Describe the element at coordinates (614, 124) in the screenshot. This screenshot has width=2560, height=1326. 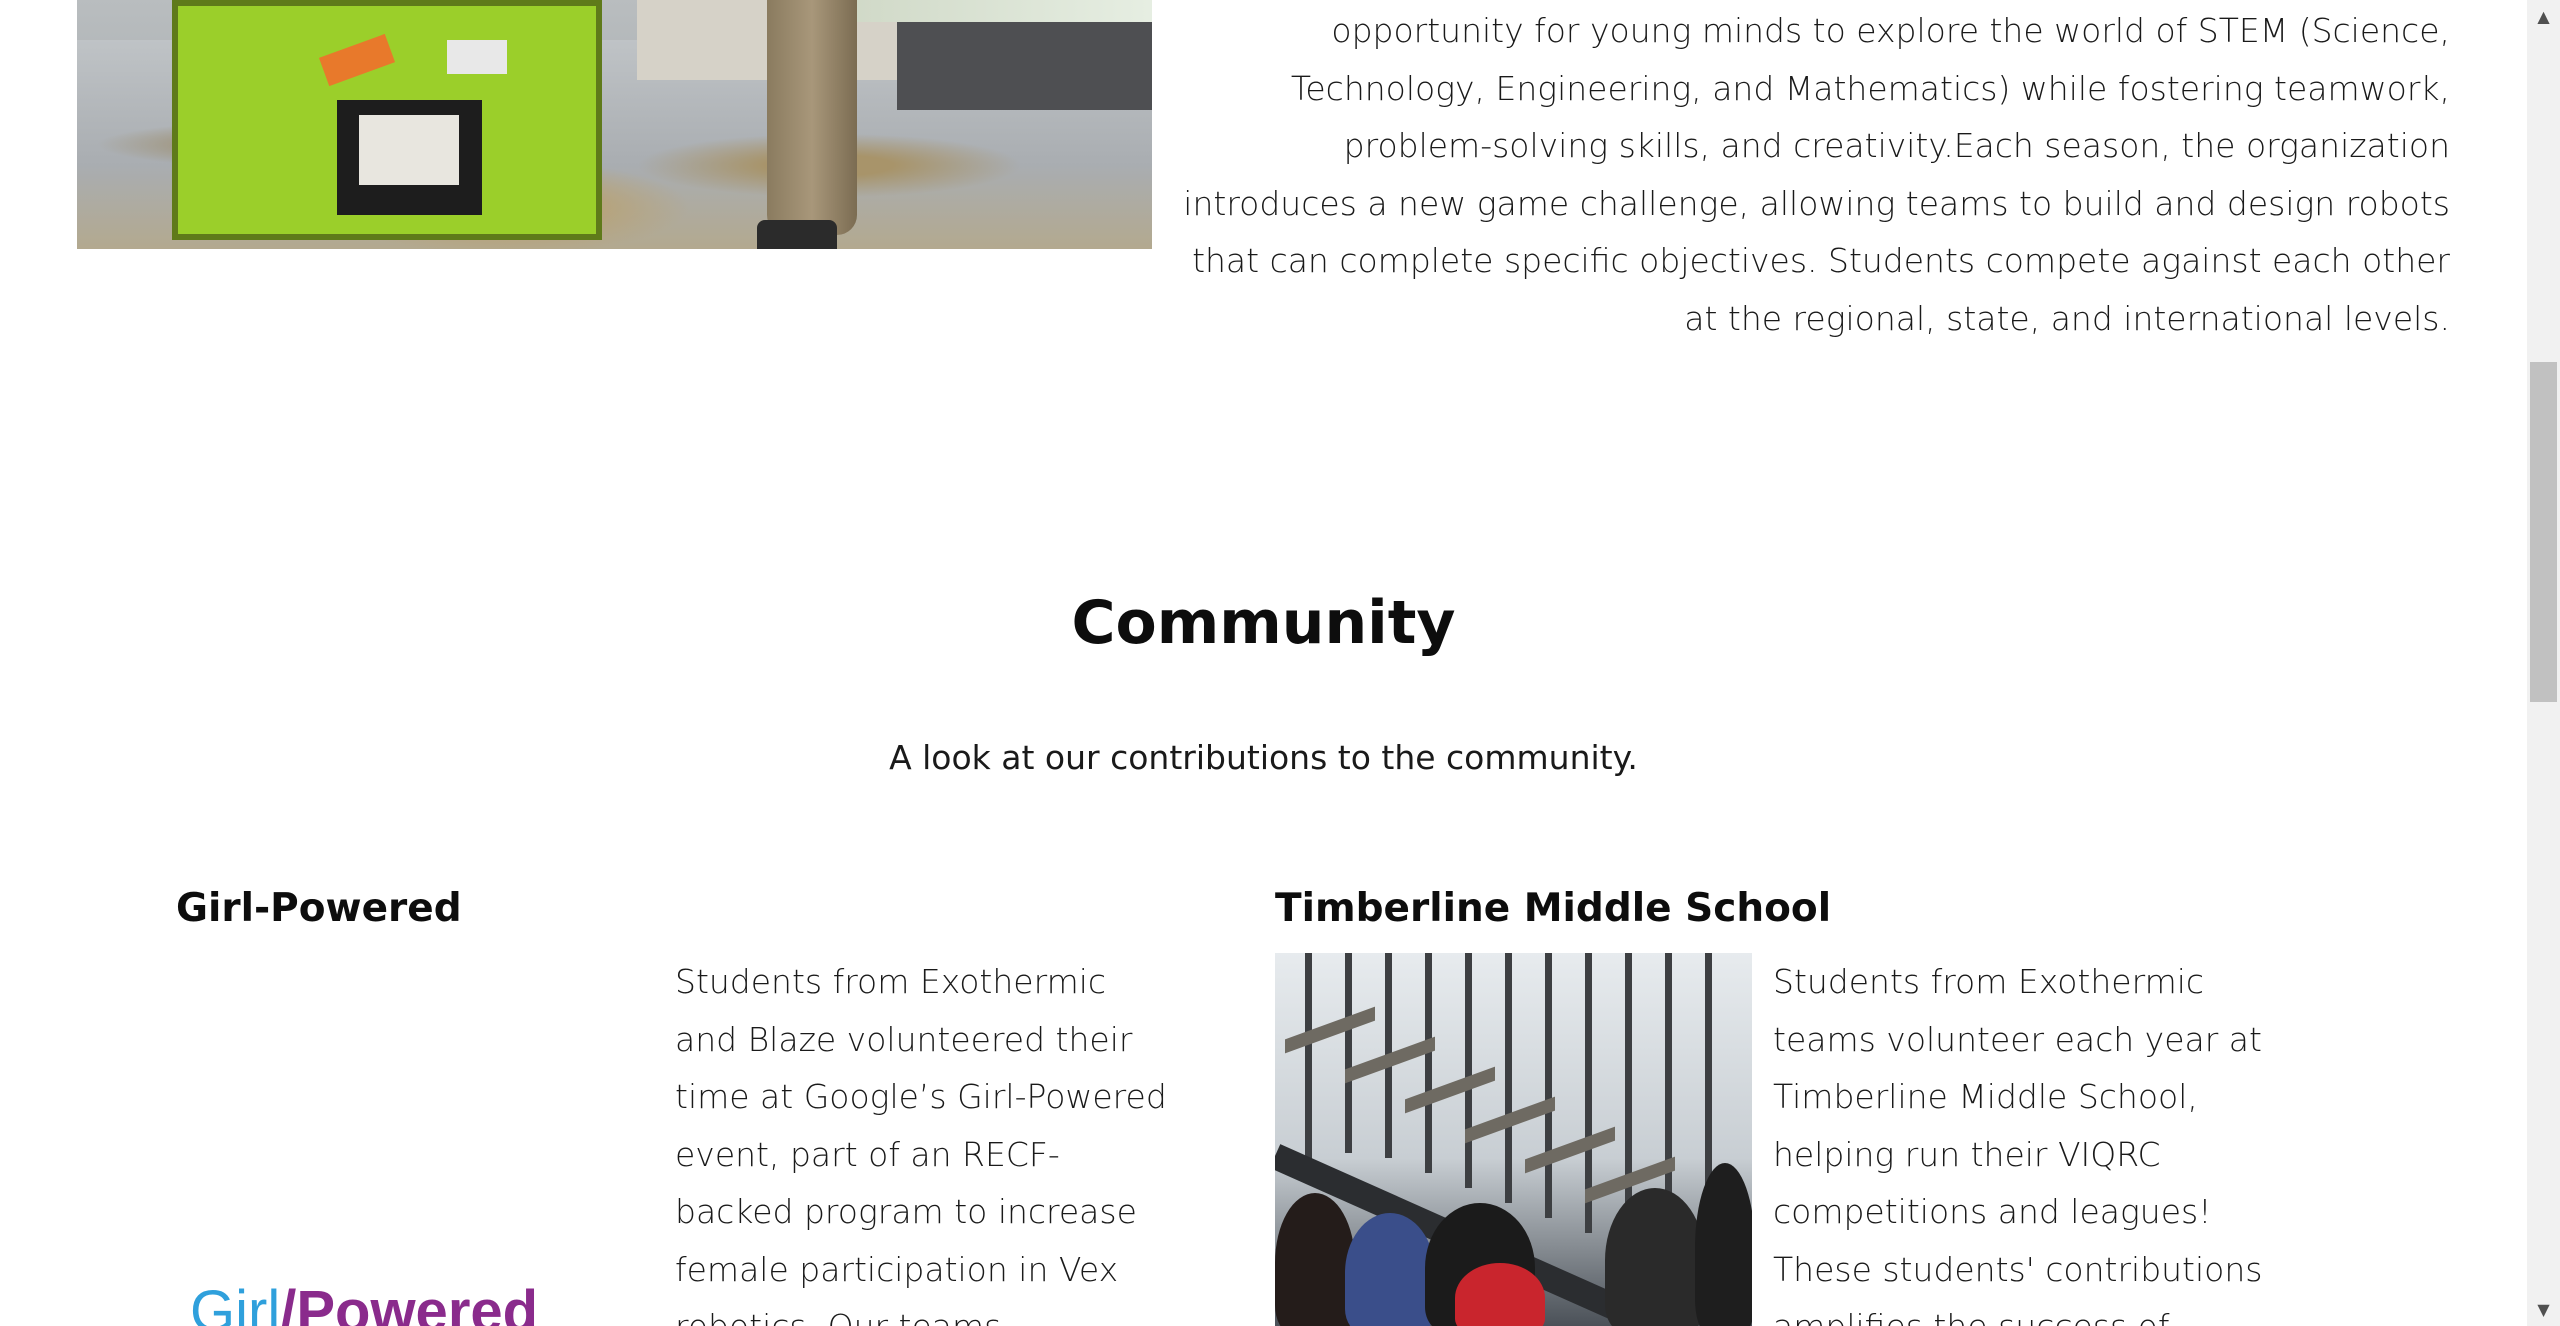
I see `robot-crate-photo` at that location.